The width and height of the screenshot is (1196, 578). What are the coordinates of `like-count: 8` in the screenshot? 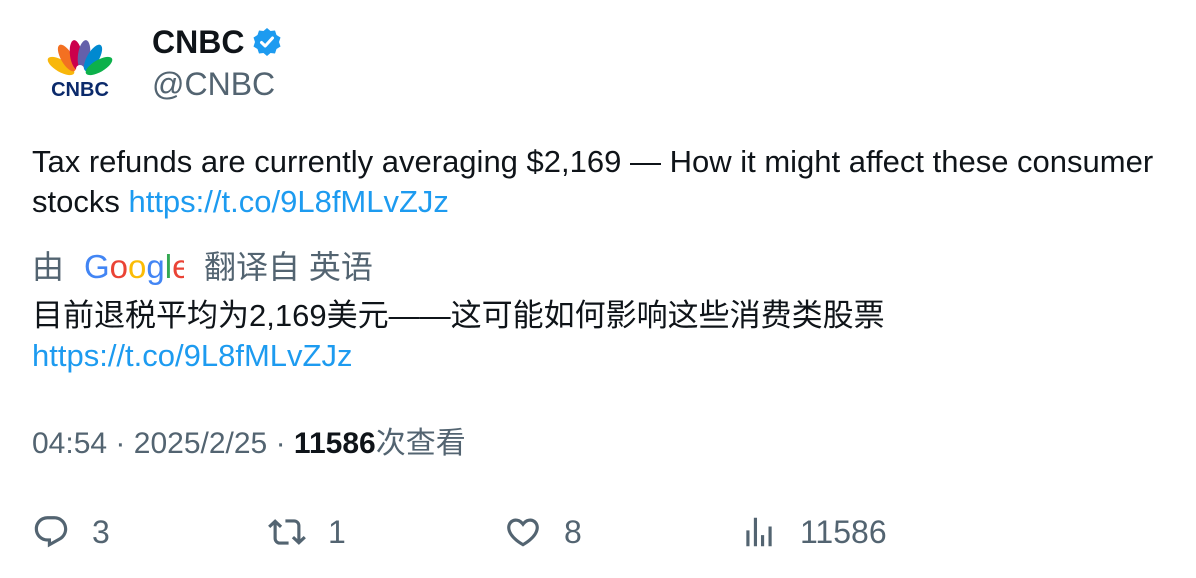 It's located at (573, 532).